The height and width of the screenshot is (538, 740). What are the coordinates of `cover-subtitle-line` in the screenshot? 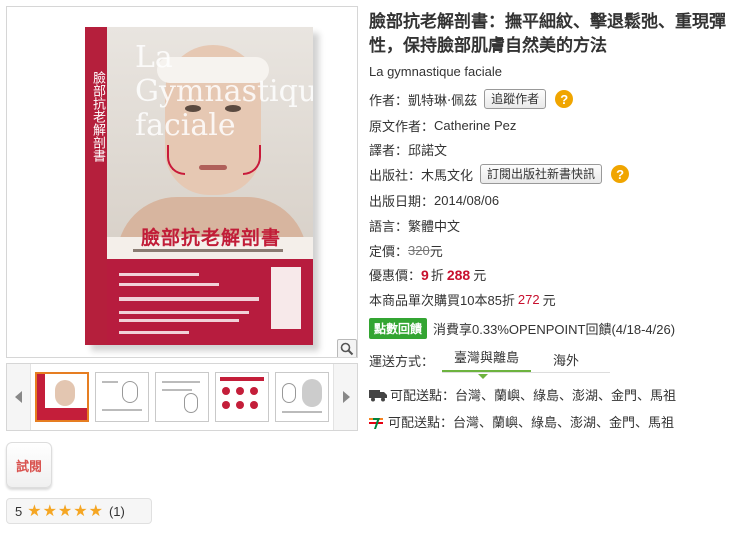 It's located at (208, 250).